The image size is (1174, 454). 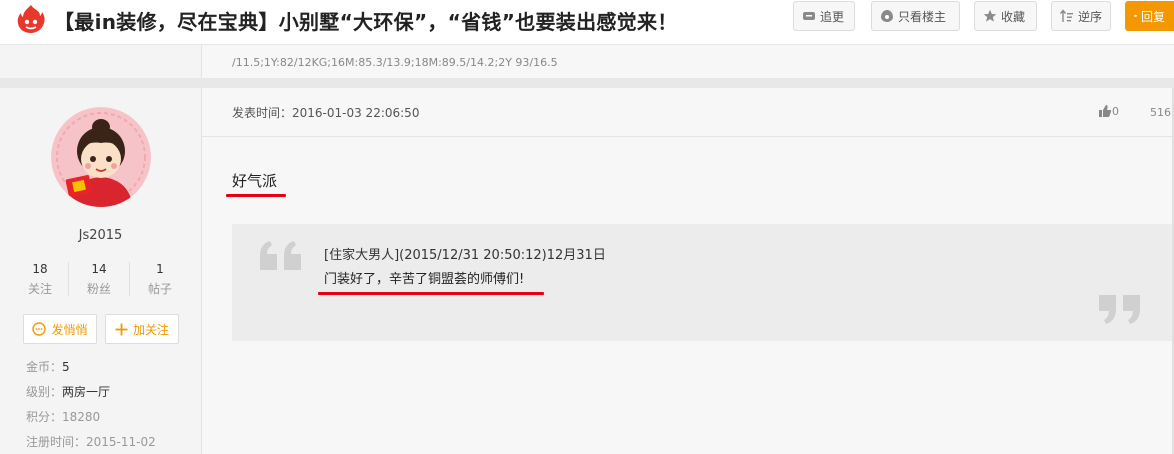 I want to click on reply-button-label: 回复, so click(x=1152, y=16).